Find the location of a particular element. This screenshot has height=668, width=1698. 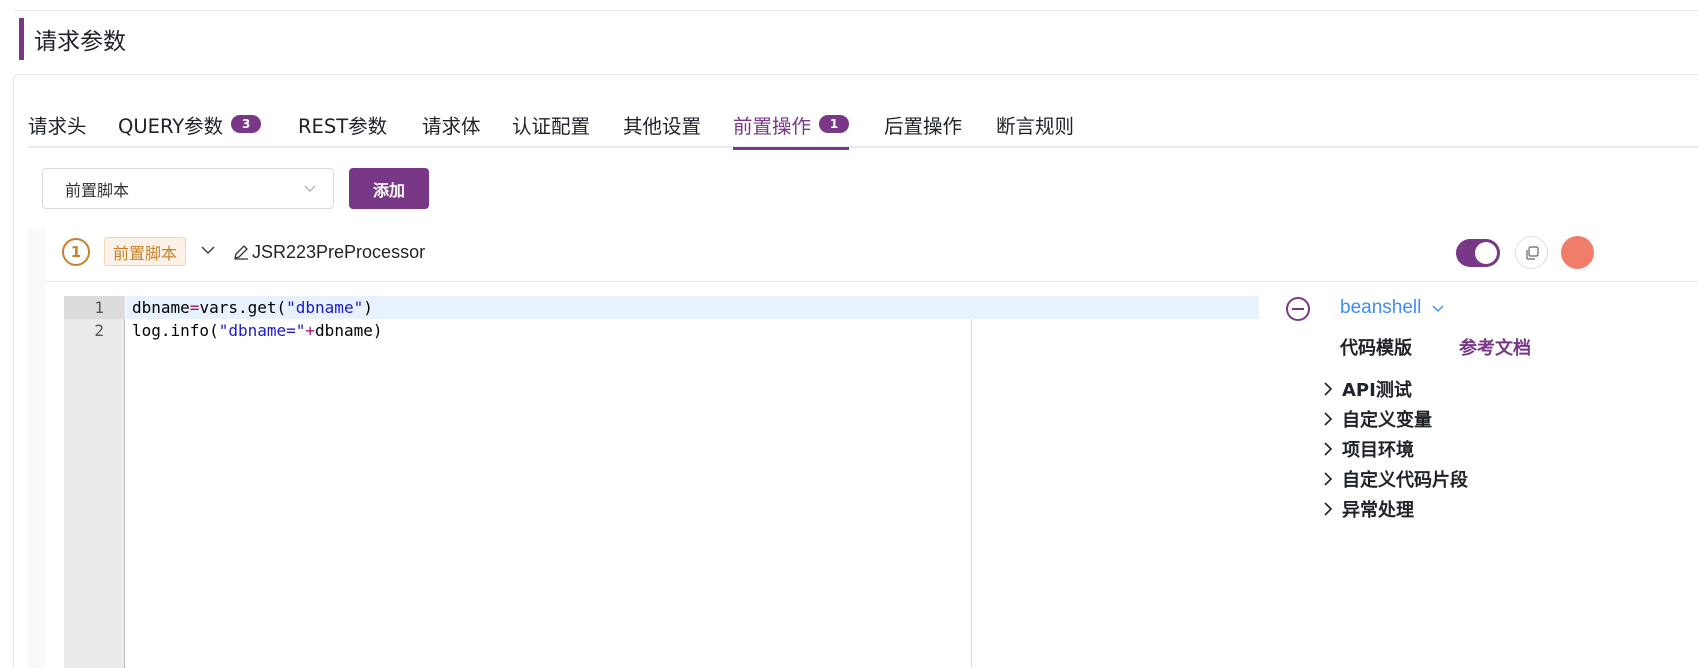

delete-button is located at coordinates (1577, 252).